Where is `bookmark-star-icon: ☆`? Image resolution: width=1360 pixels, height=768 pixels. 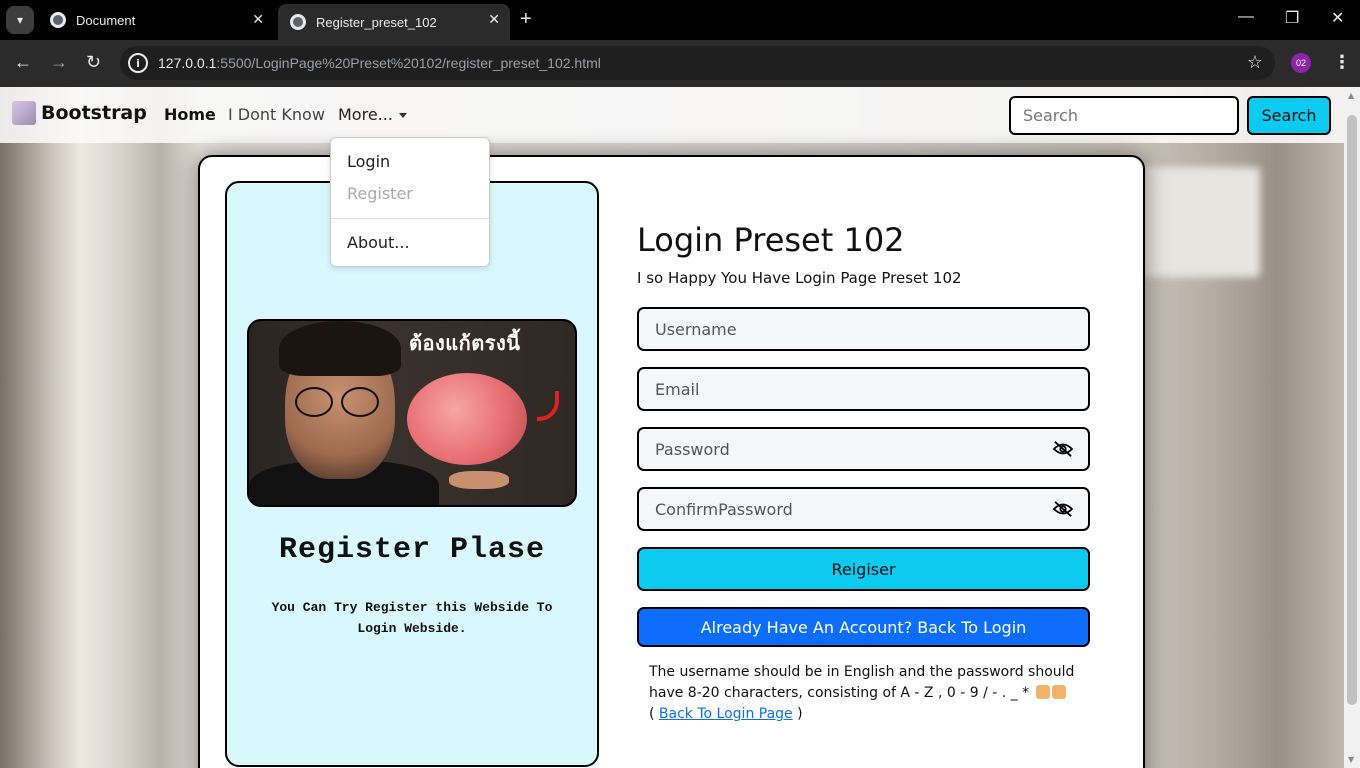 bookmark-star-icon: ☆ is located at coordinates (1255, 62).